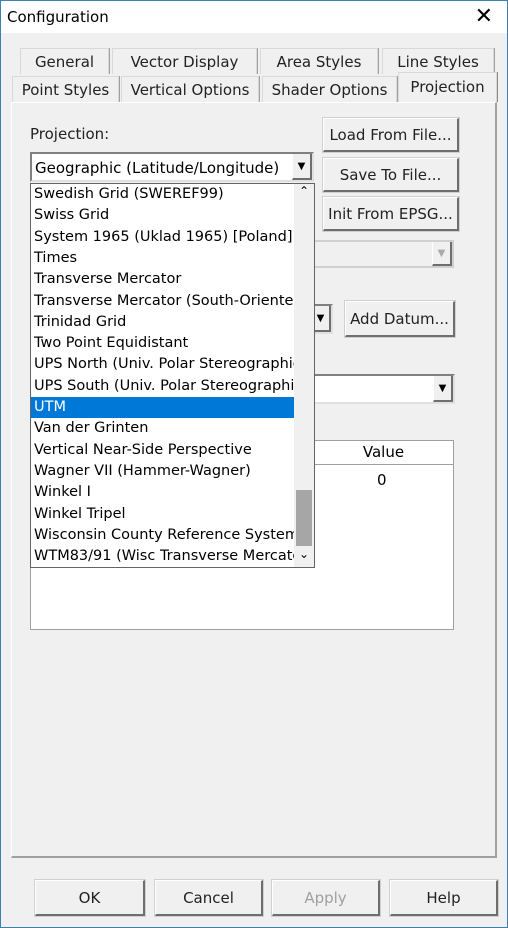 The height and width of the screenshot is (928, 508). I want to click on tab-label: Shader Options, so click(329, 90).